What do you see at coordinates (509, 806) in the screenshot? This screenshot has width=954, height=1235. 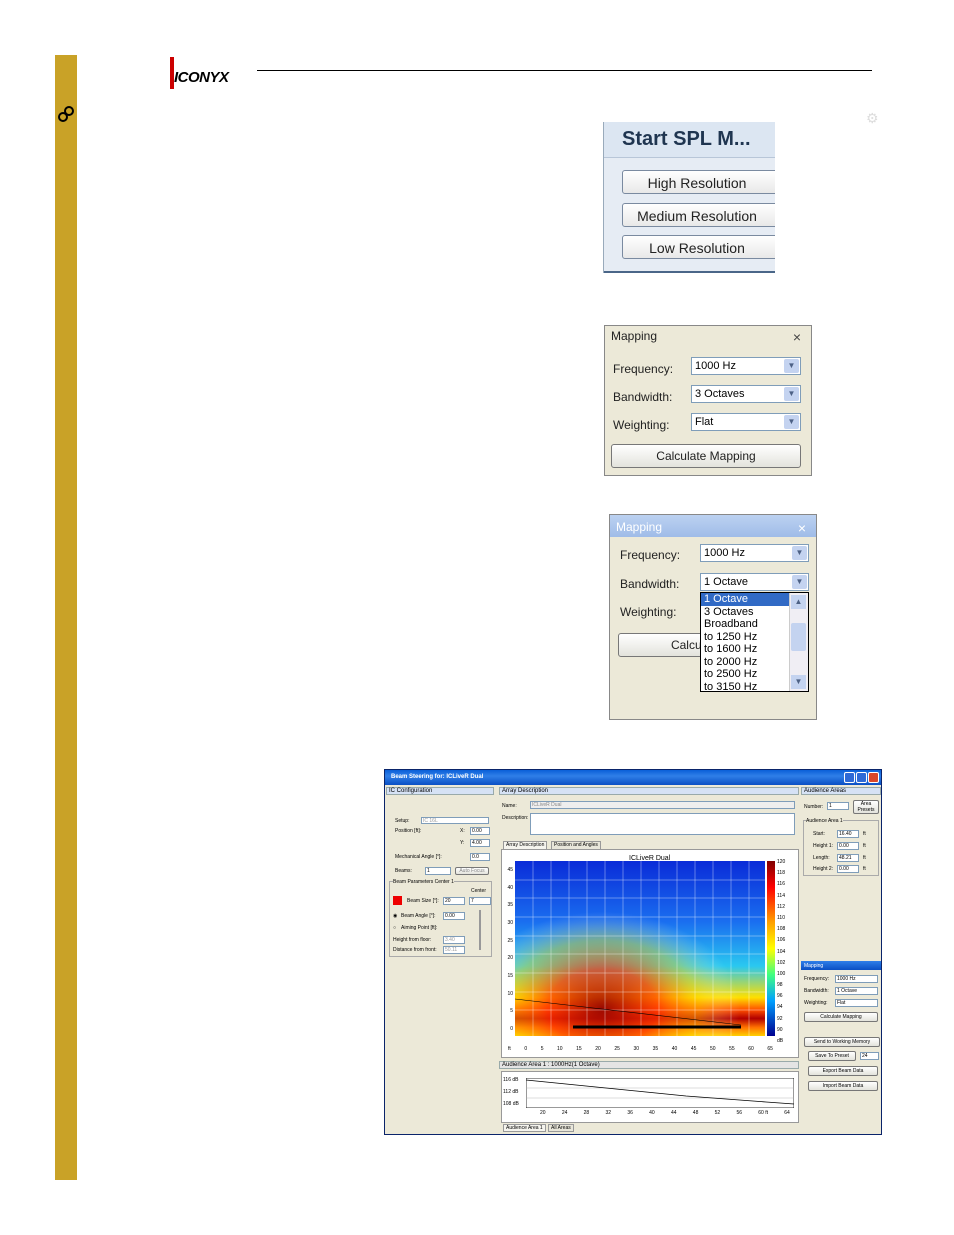 I see `name-label: Name:` at bounding box center [509, 806].